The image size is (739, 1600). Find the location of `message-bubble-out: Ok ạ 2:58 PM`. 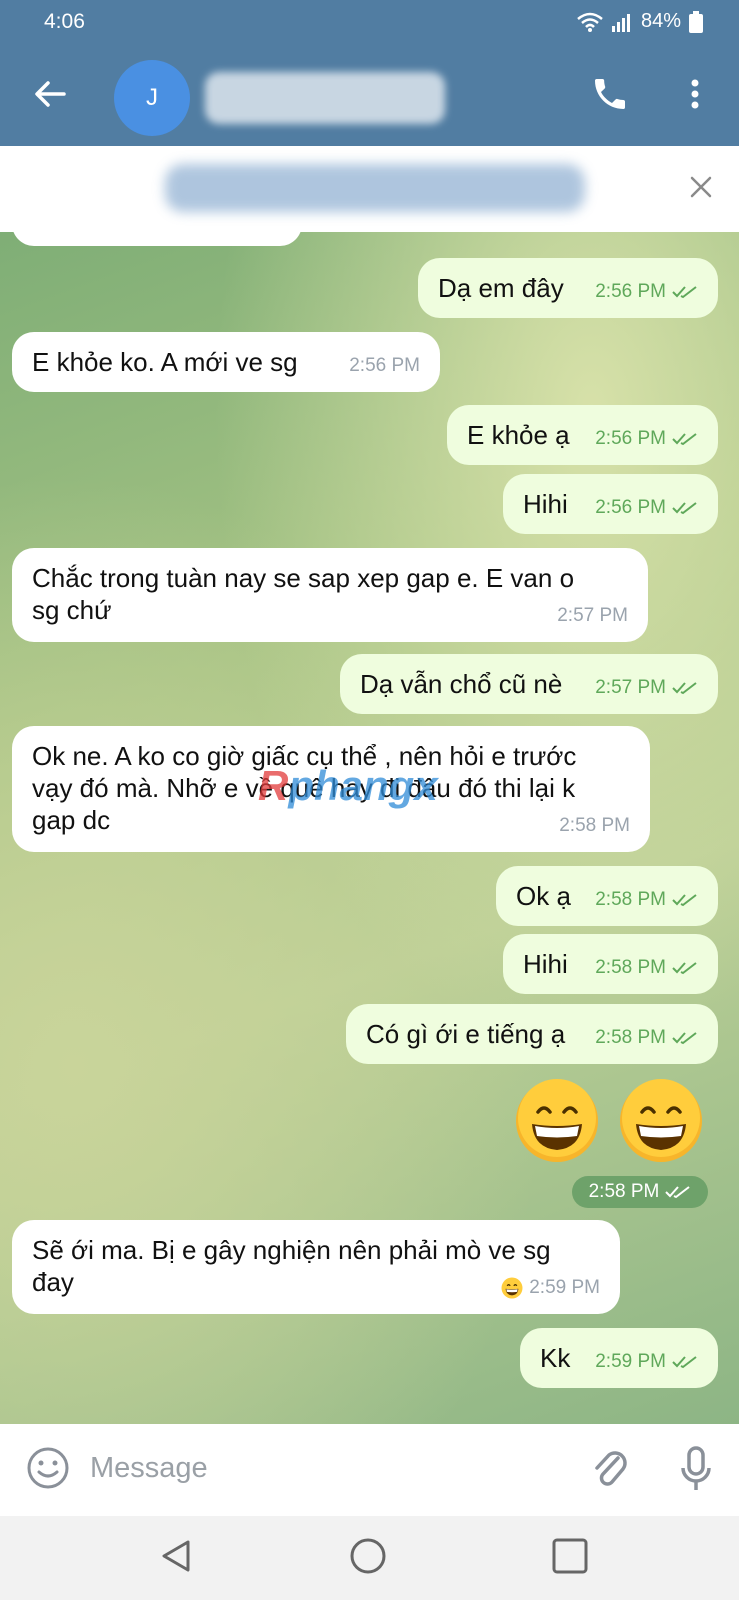

message-bubble-out: Ok ạ 2:58 PM is located at coordinates (607, 896).